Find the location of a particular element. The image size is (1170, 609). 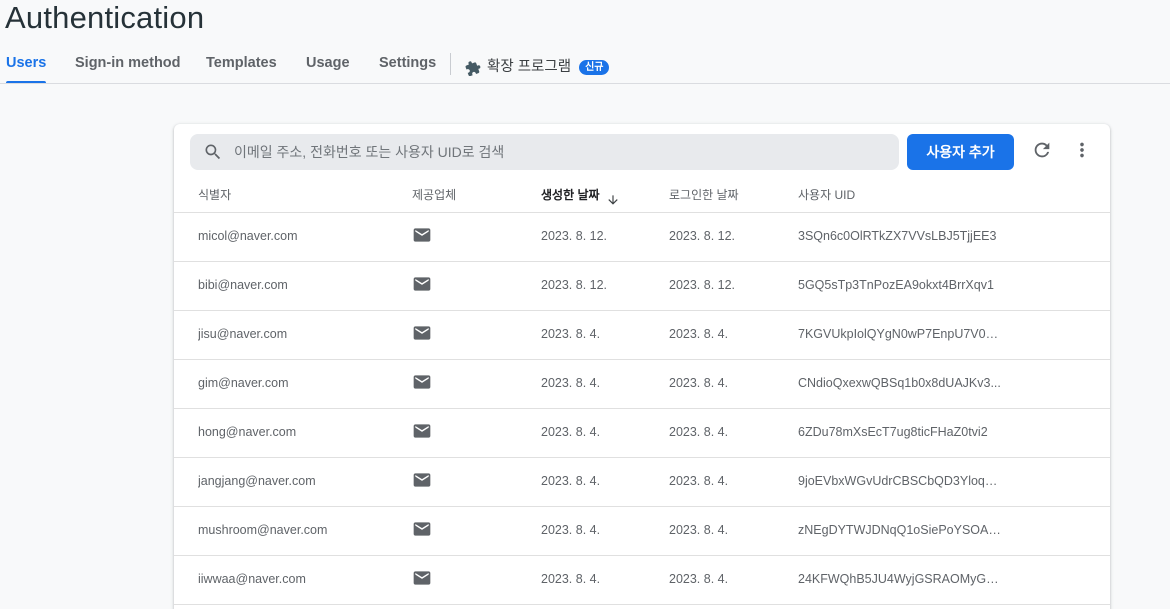

tab-users: Users is located at coordinates (26, 67).